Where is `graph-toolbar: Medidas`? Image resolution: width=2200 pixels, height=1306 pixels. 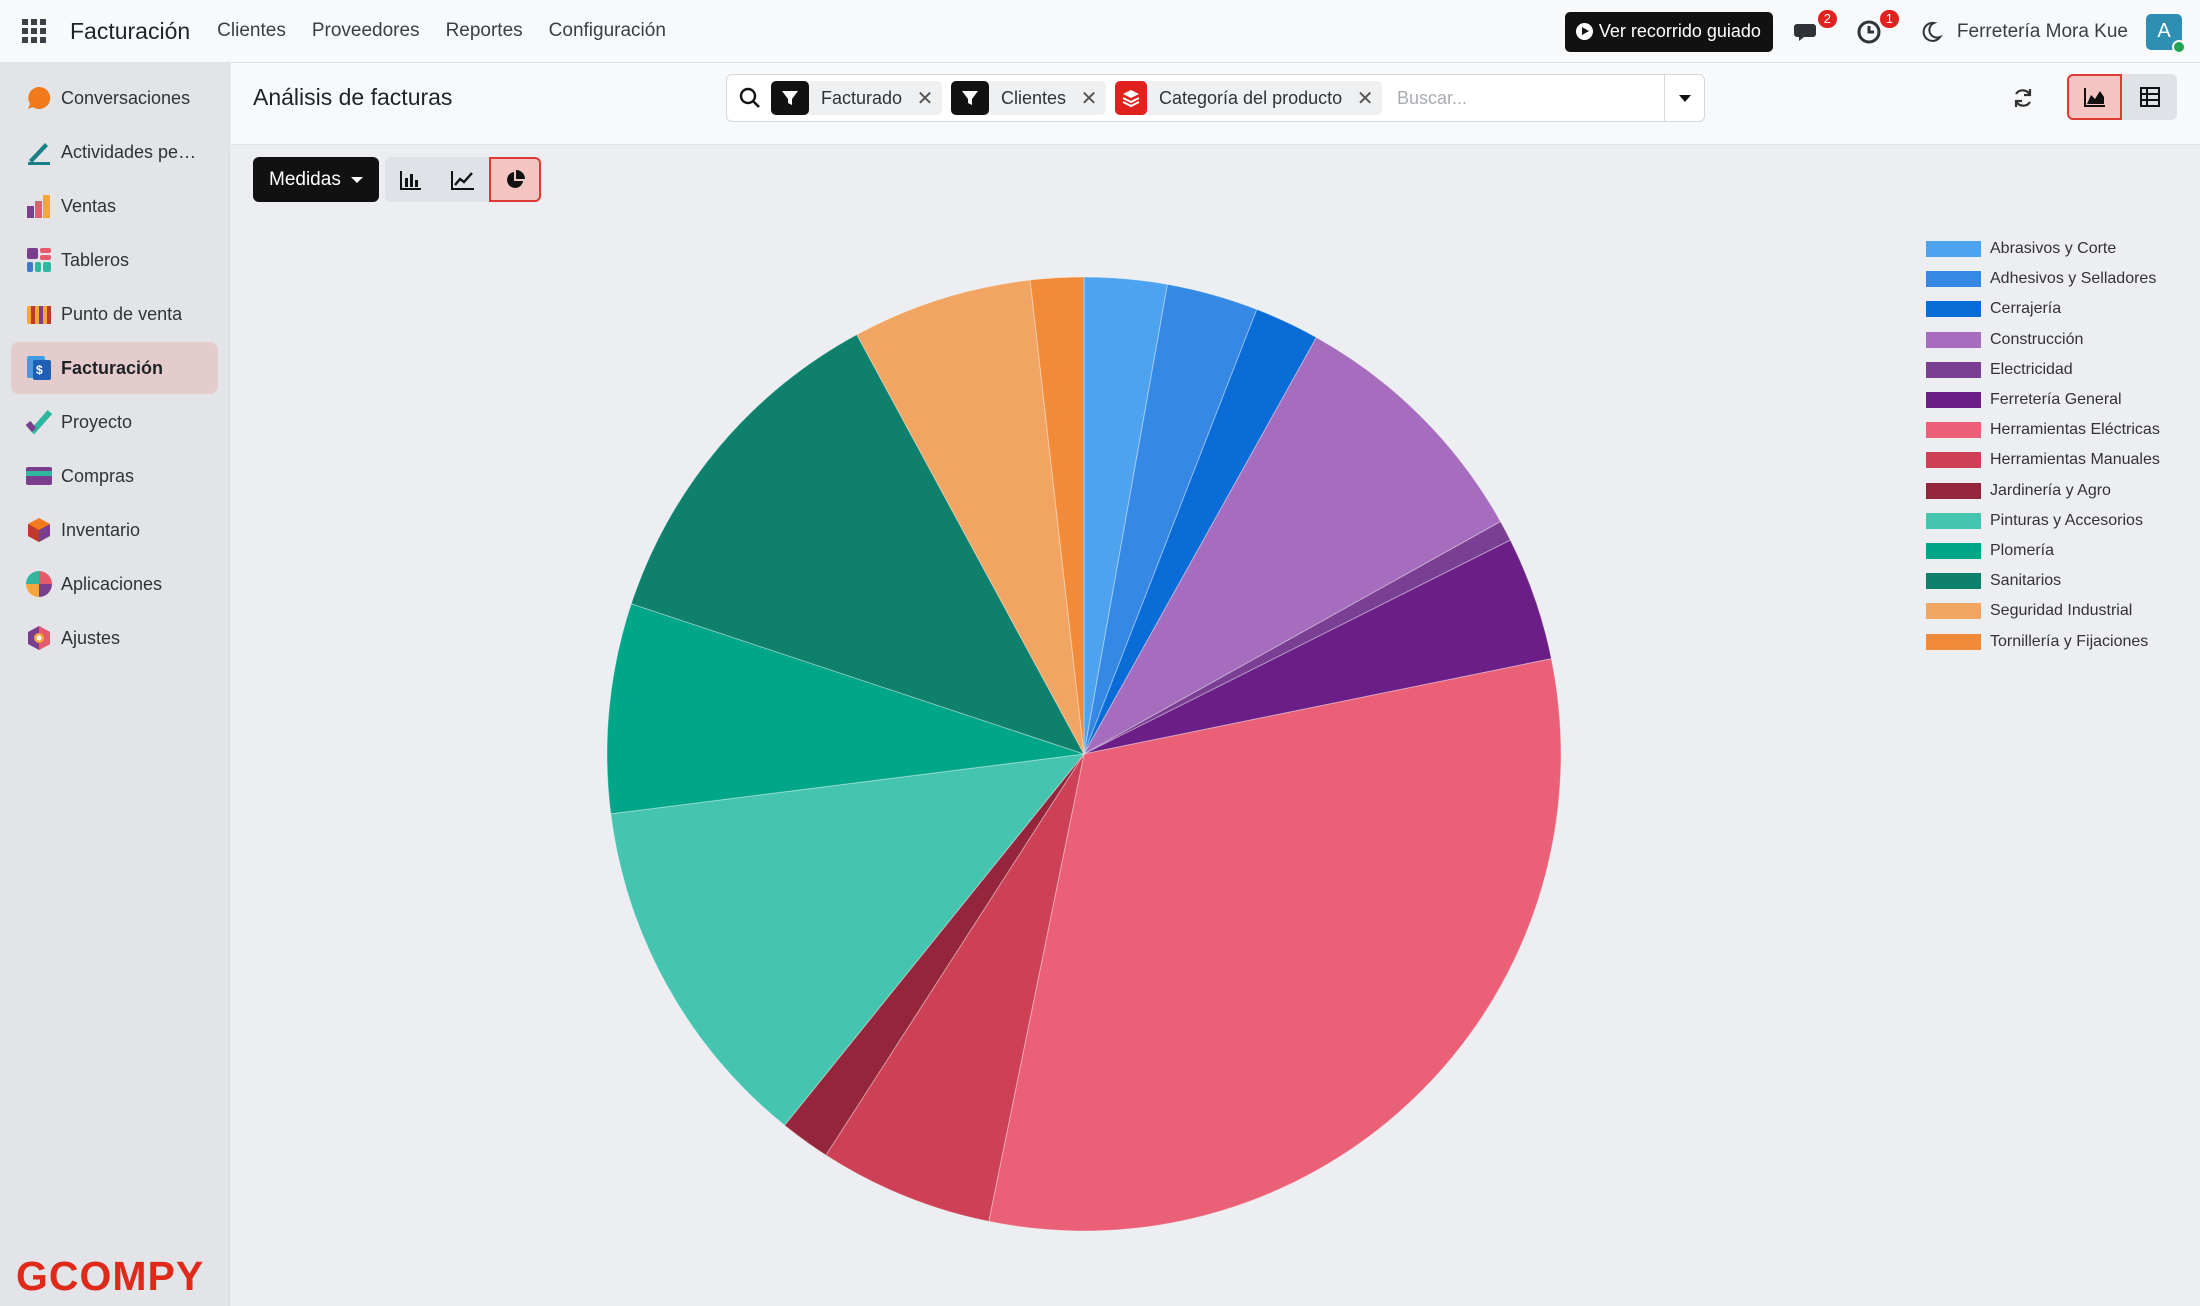 graph-toolbar: Medidas is located at coordinates (397, 179).